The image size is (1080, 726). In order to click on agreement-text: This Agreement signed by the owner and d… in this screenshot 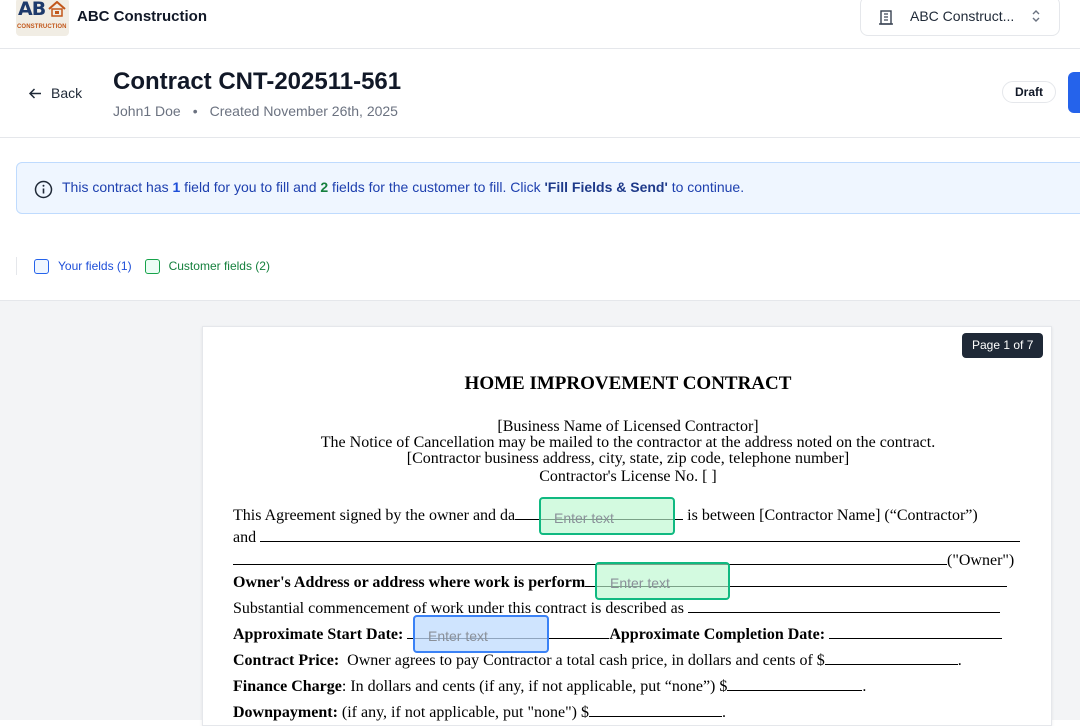, I will do `click(374, 515)`.